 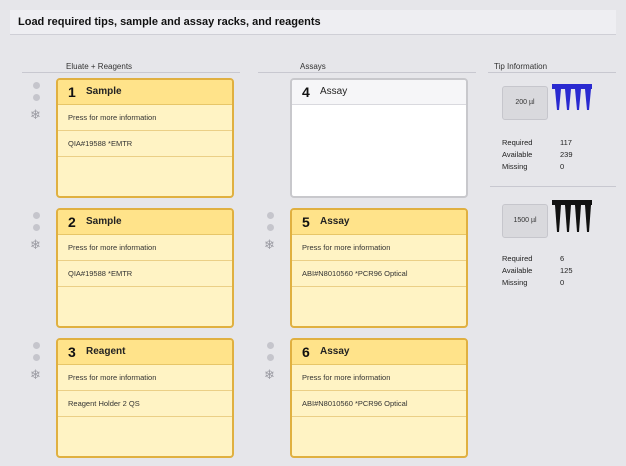 What do you see at coordinates (306, 352) in the screenshot?
I see `slot-number: 6` at bounding box center [306, 352].